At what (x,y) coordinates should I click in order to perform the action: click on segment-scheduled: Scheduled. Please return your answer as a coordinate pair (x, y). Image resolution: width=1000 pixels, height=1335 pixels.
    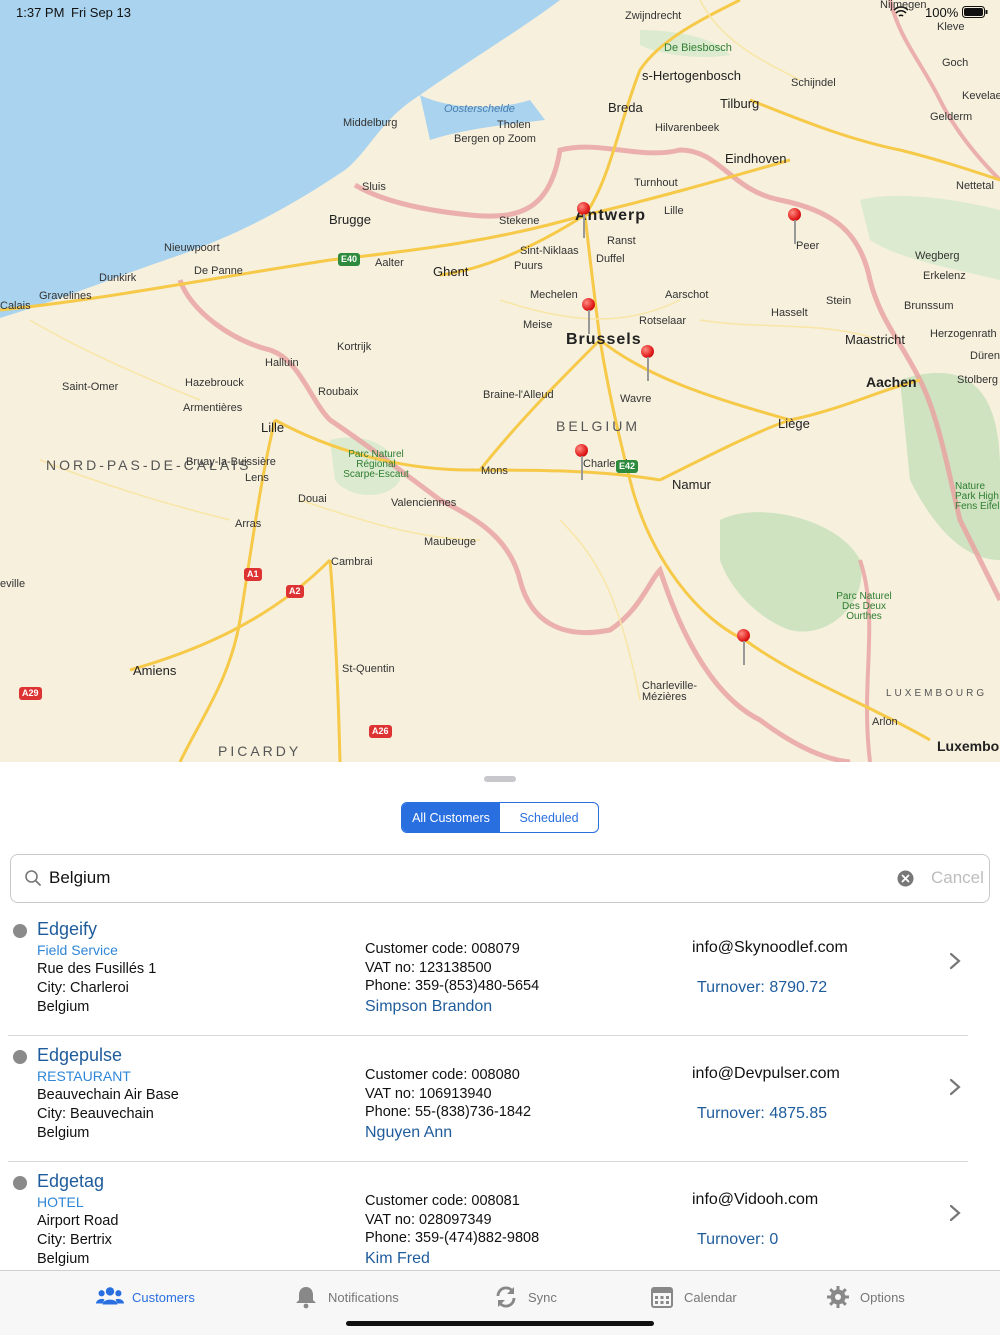
    Looking at the image, I should click on (549, 817).